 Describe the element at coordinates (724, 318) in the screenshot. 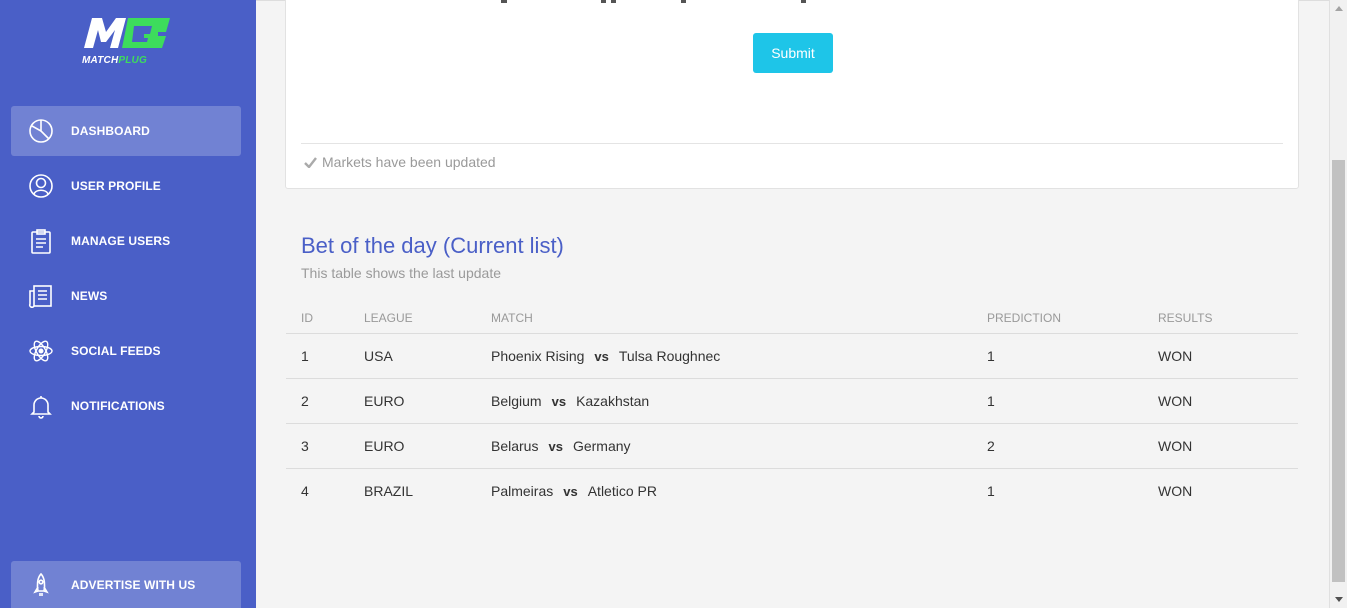

I see `col-header-match: MATCH` at that location.